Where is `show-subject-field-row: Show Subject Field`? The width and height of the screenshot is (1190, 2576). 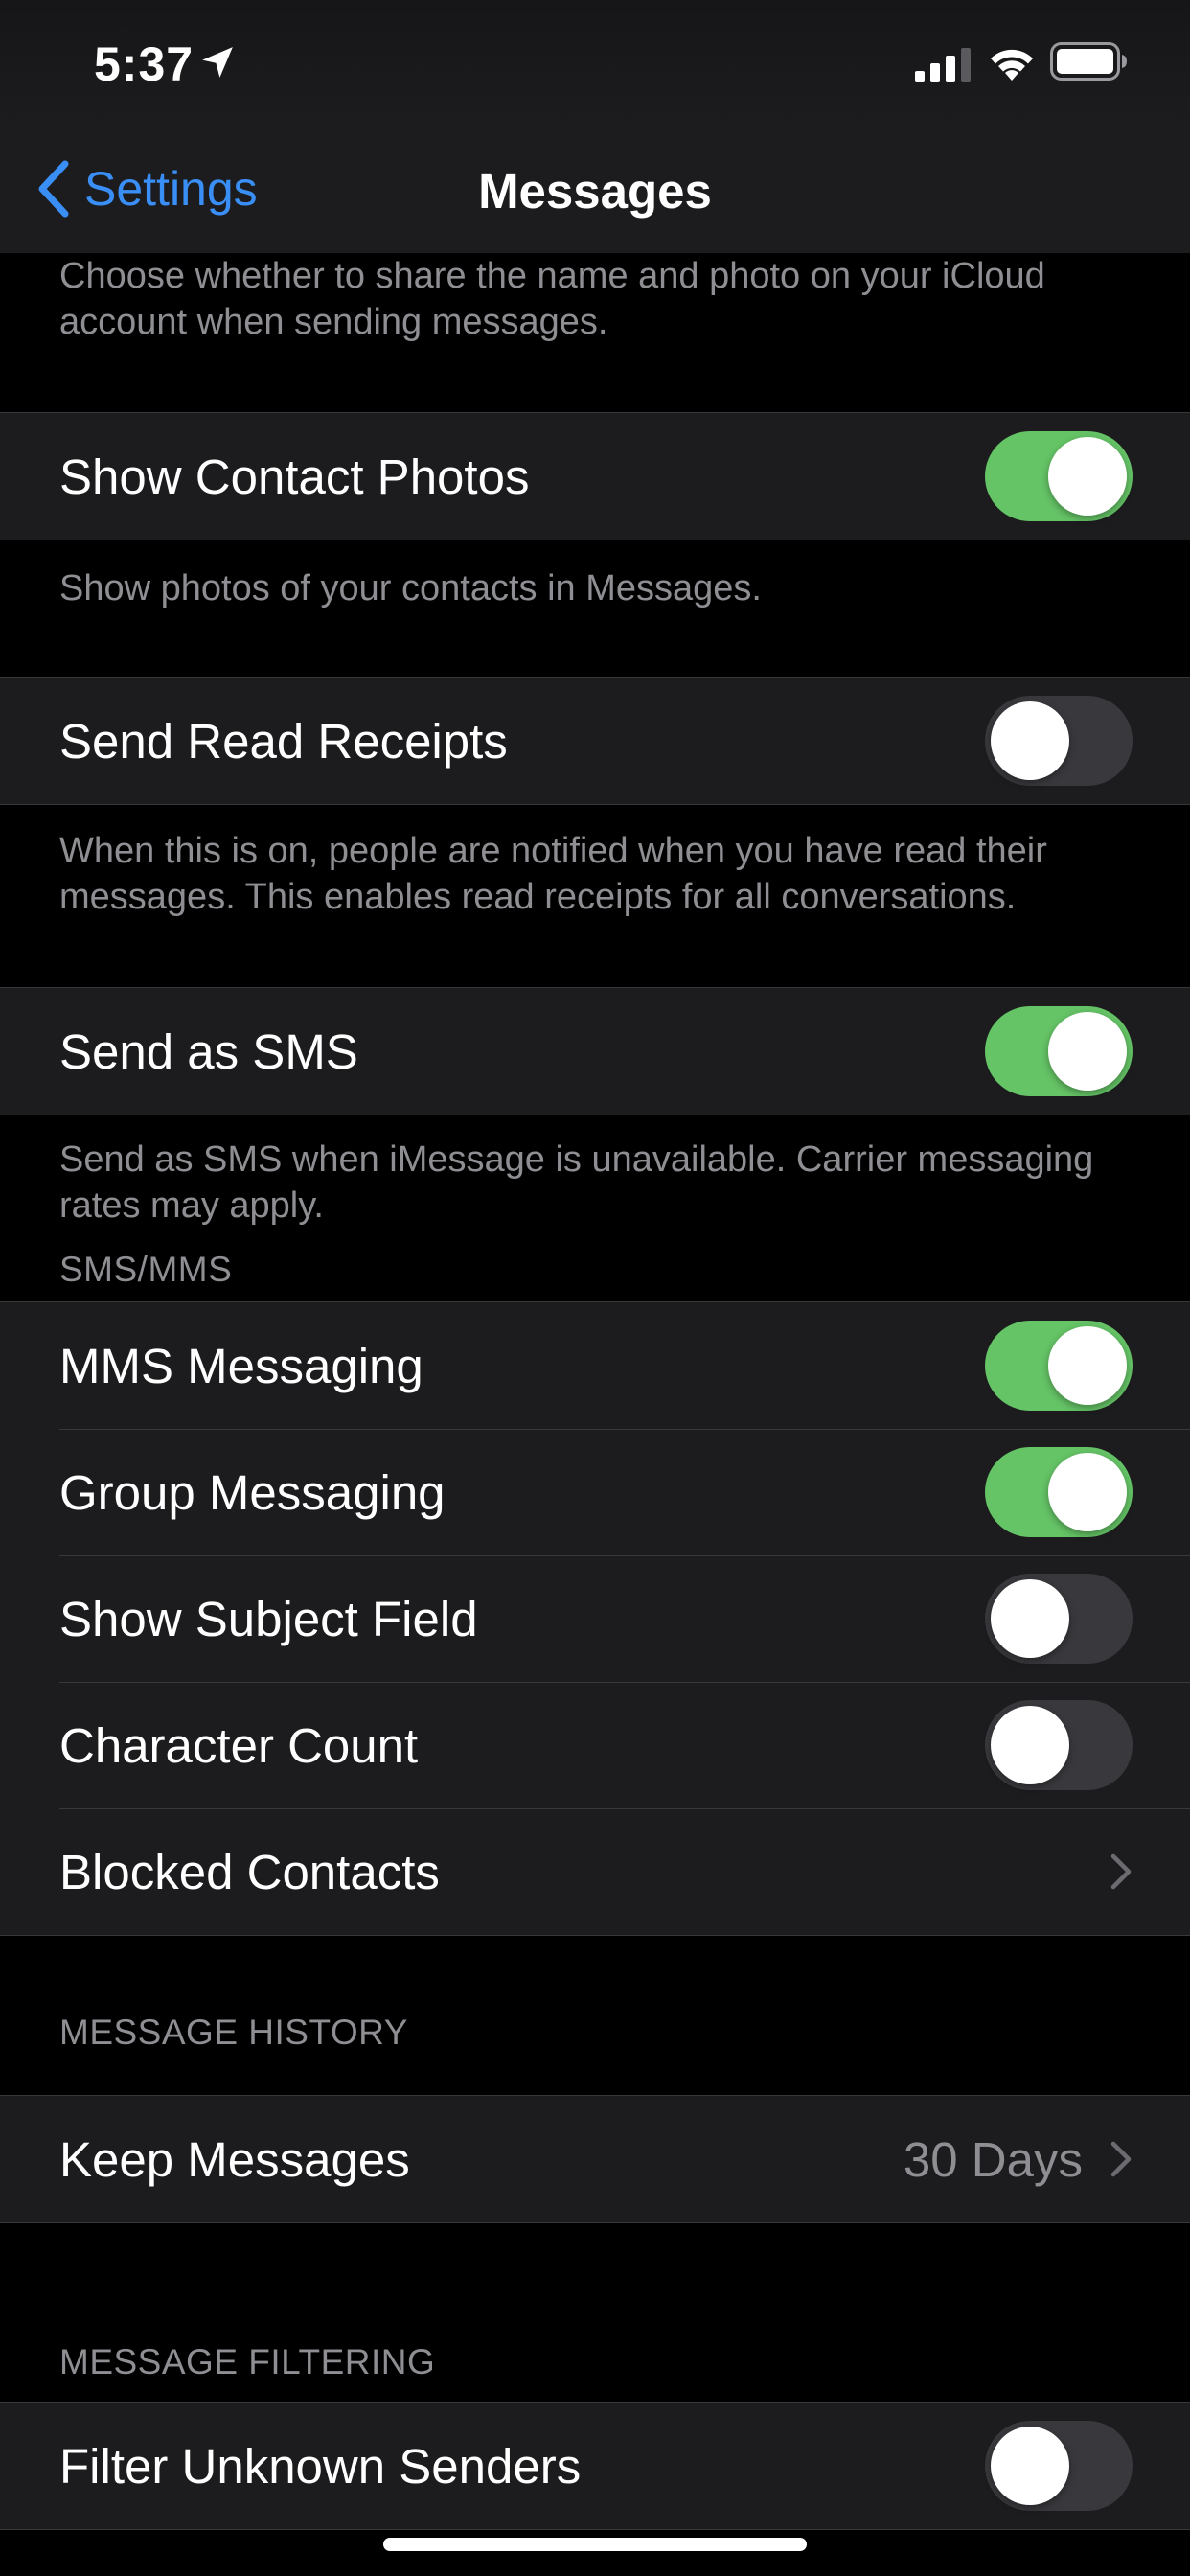 show-subject-field-row: Show Subject Field is located at coordinates (595, 1618).